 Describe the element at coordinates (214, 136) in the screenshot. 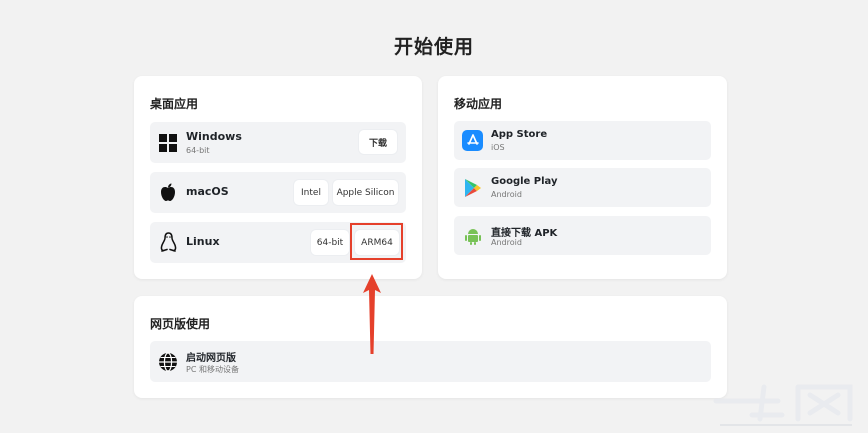

I see `windows-name: Windows` at that location.